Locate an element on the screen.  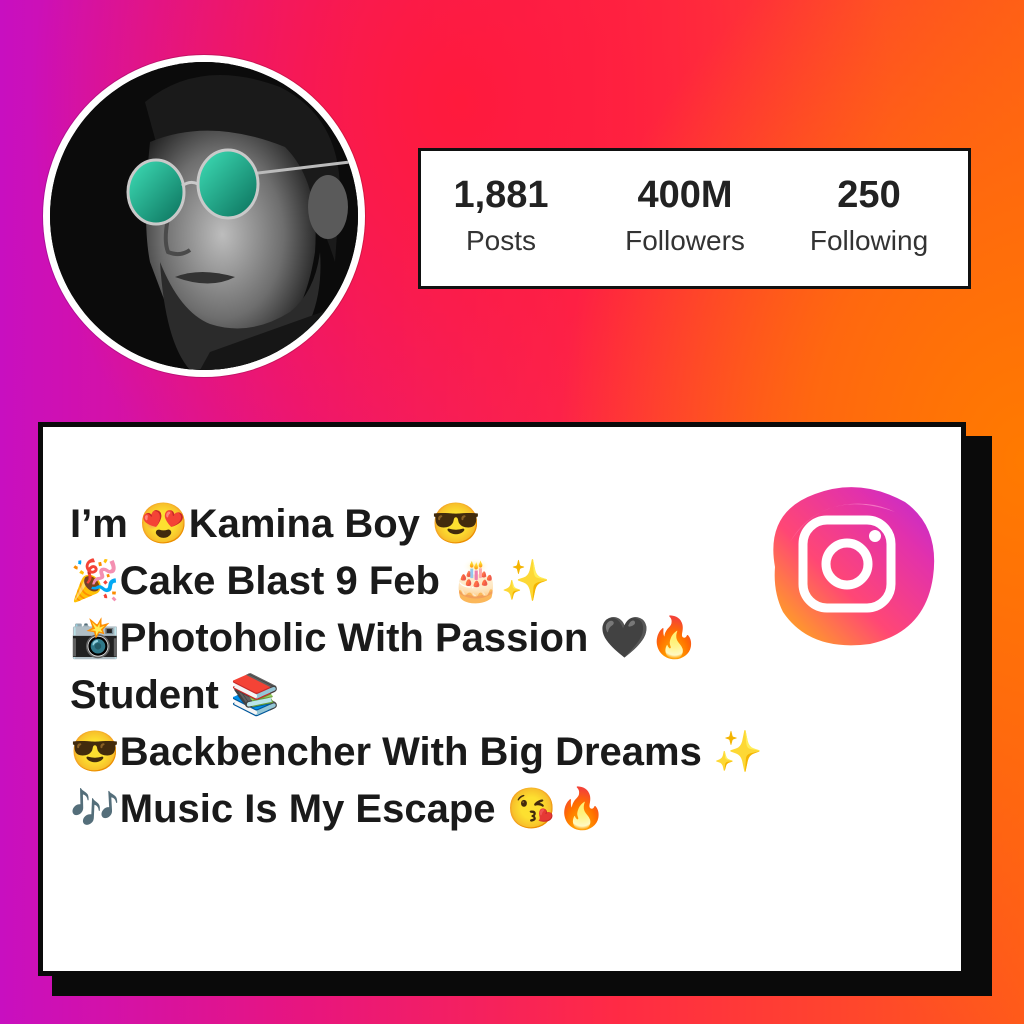
instagram-icon is located at coordinates (854, 566).